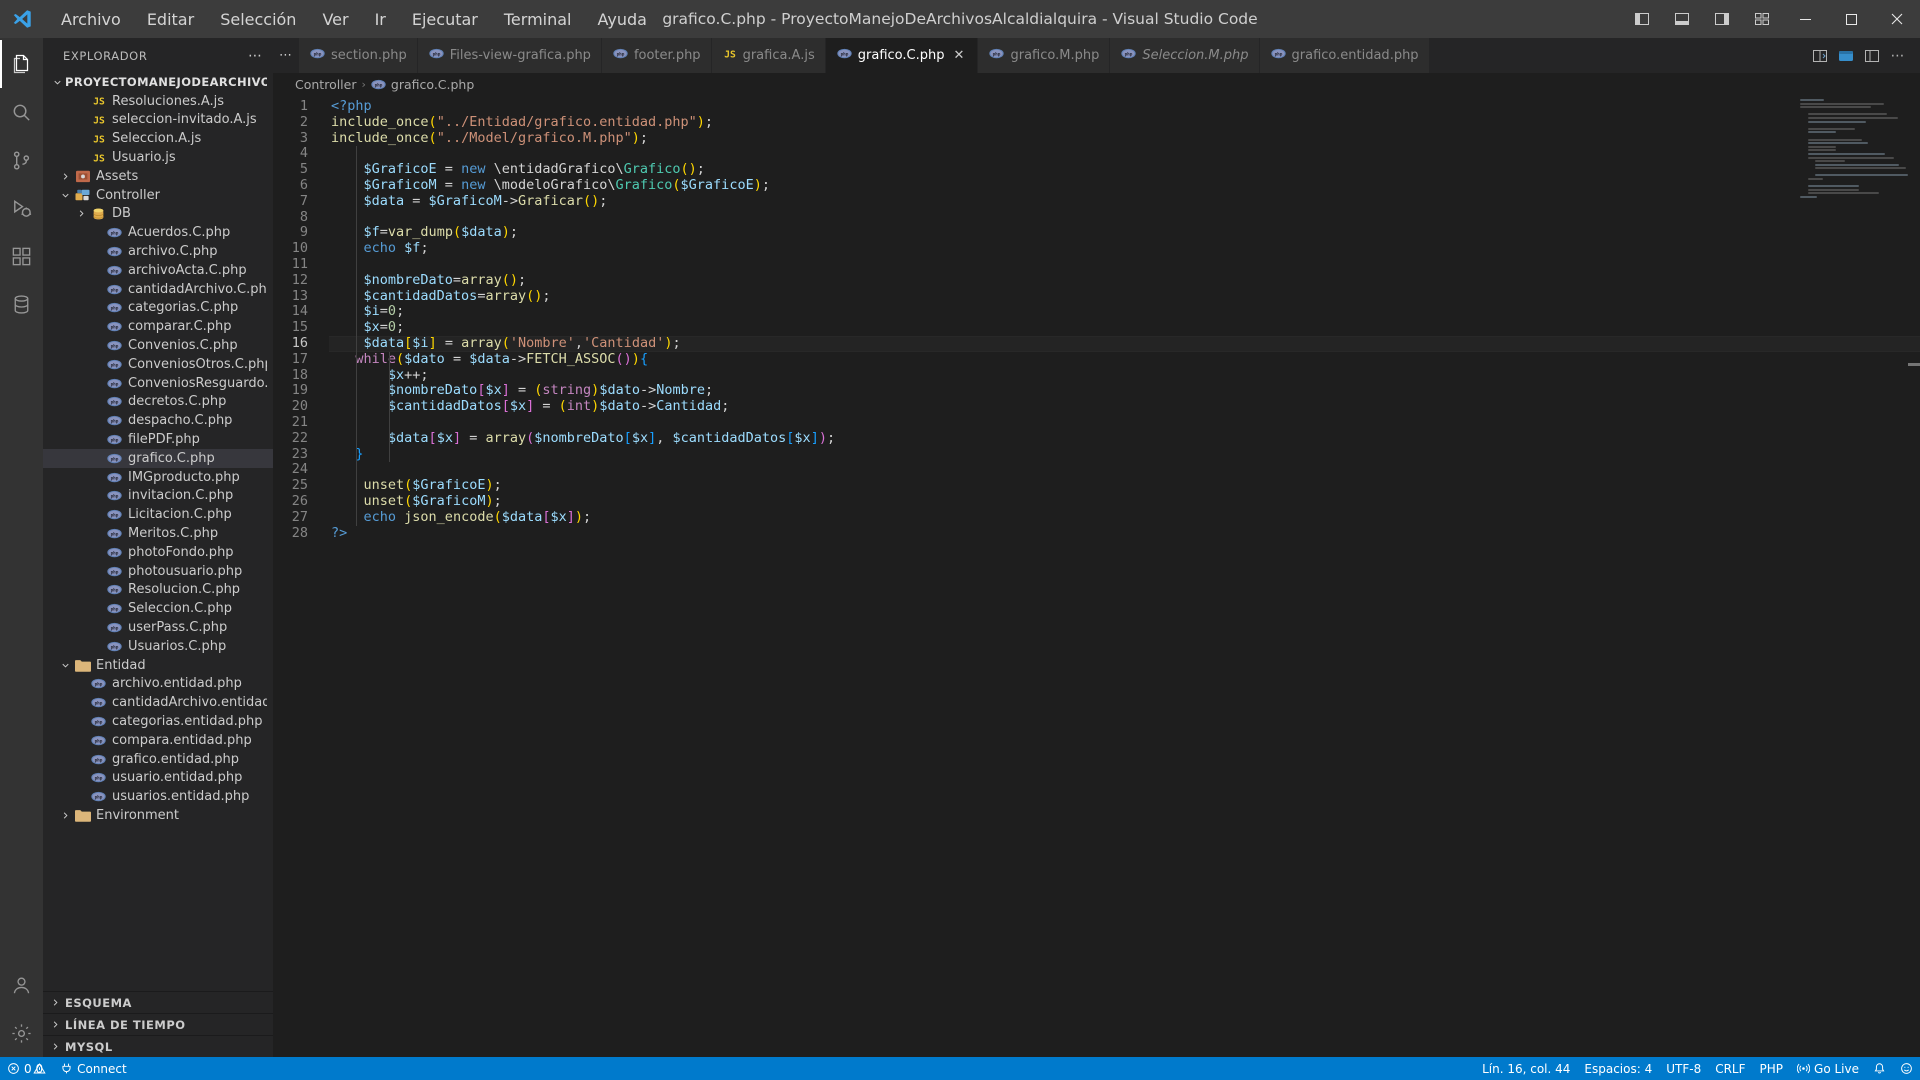 This screenshot has width=1920, height=1080. I want to click on tree-file-item: php Resolucion.C.php, so click(158, 590).